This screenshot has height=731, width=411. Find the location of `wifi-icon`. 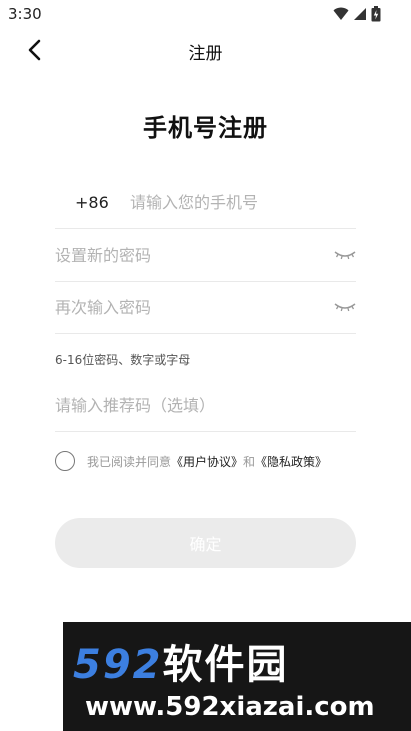

wifi-icon is located at coordinates (341, 13).